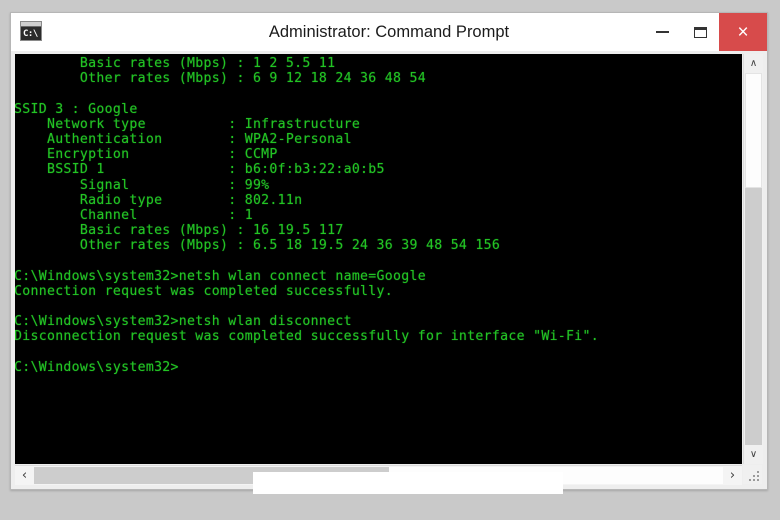 This screenshot has width=780, height=520. What do you see at coordinates (200, 170) in the screenshot?
I see `terminal-line: BSSID 1 : b6:0f:b3:22:a0:b5` at bounding box center [200, 170].